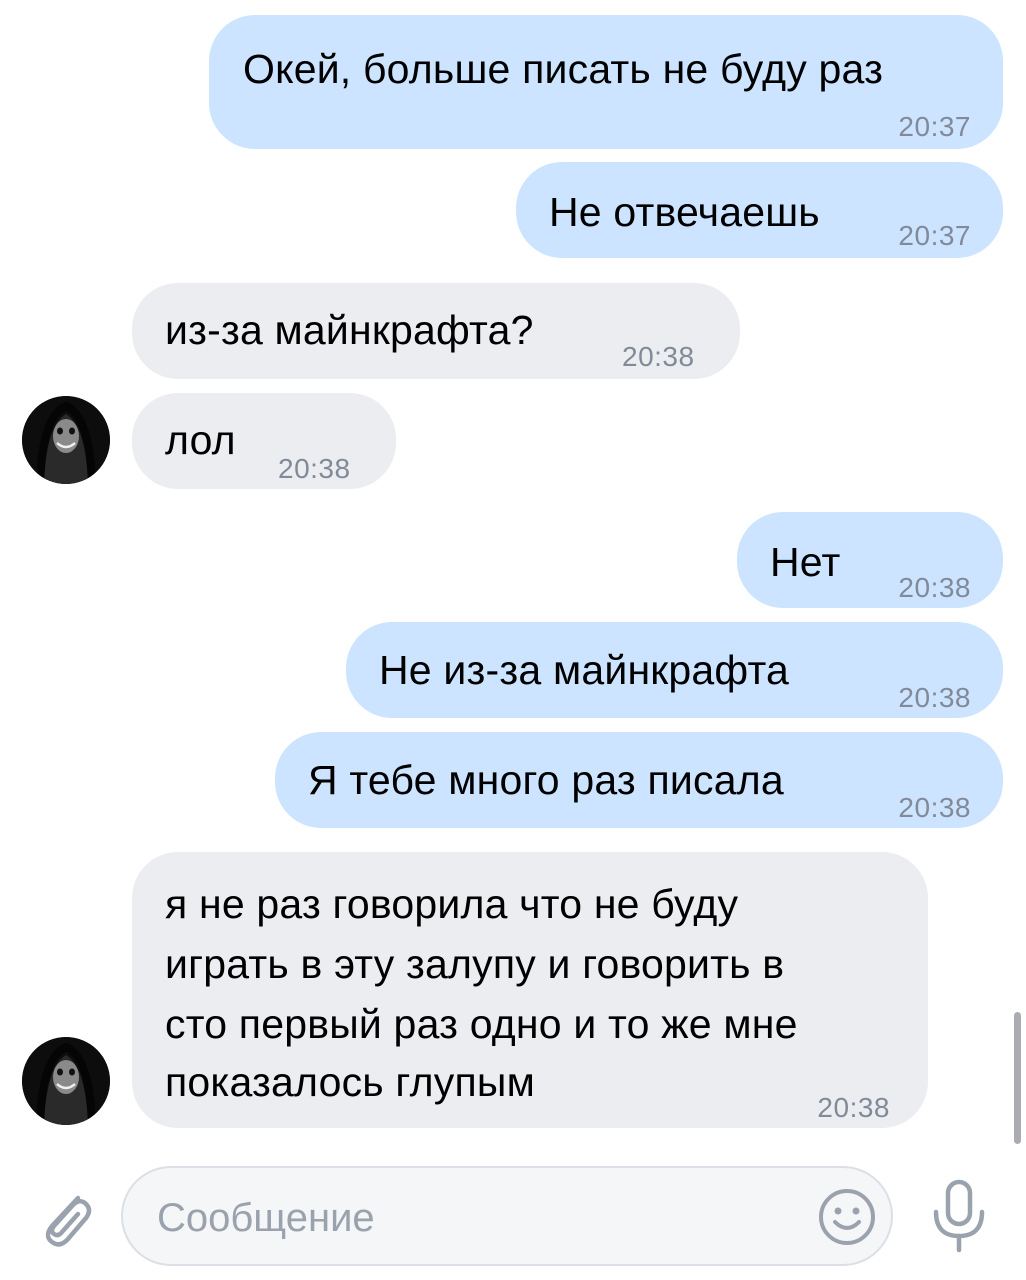 The height and width of the screenshot is (1280, 1026). I want to click on message-composer, so click(507, 1216).